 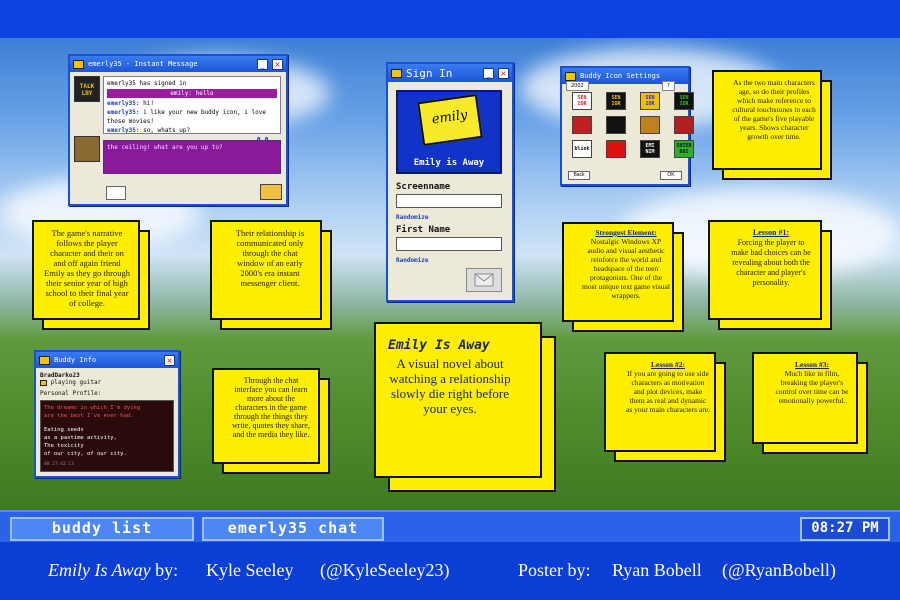 What do you see at coordinates (99, 570) in the screenshot?
I see `credits-game-title: Emily Is Away` at bounding box center [99, 570].